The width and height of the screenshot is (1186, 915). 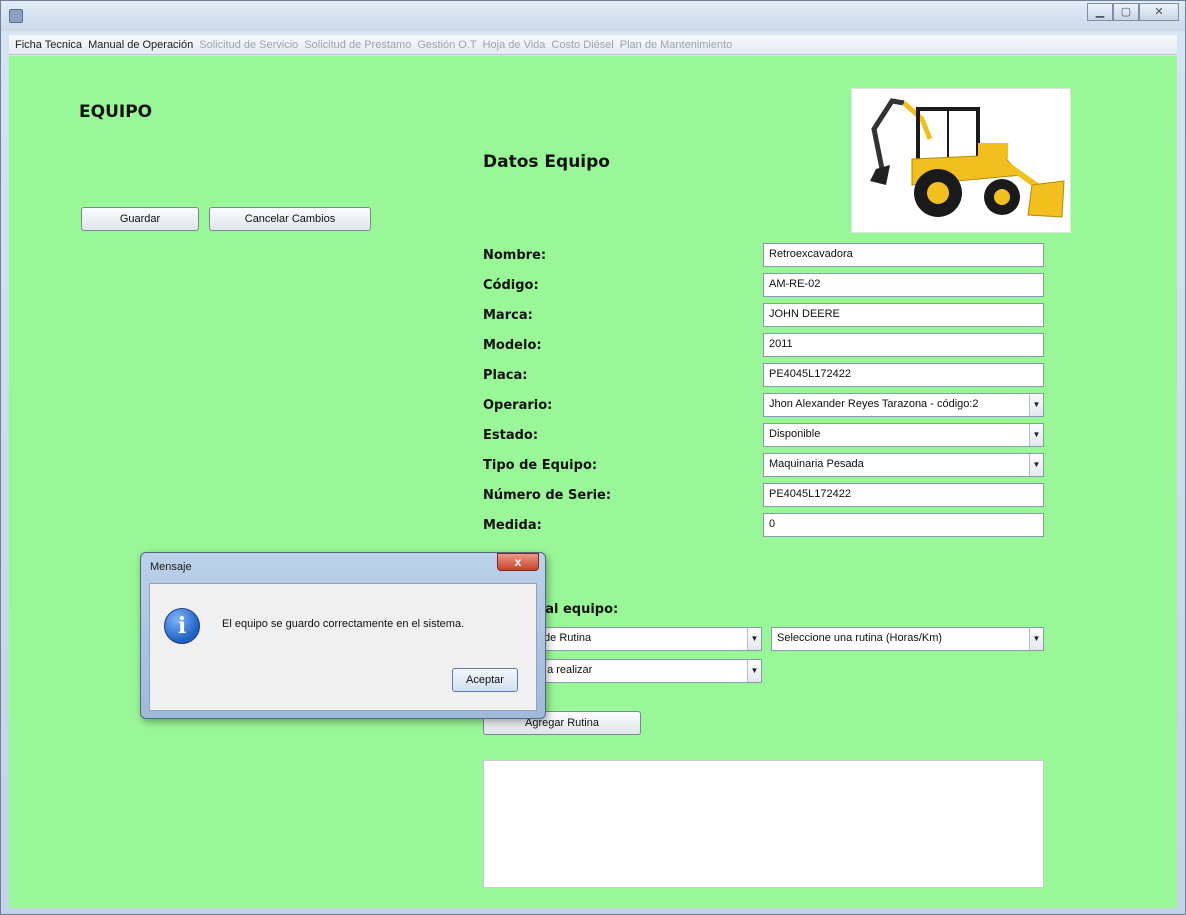 I want to click on ok-button: Aceptar, so click(x=485, y=680).